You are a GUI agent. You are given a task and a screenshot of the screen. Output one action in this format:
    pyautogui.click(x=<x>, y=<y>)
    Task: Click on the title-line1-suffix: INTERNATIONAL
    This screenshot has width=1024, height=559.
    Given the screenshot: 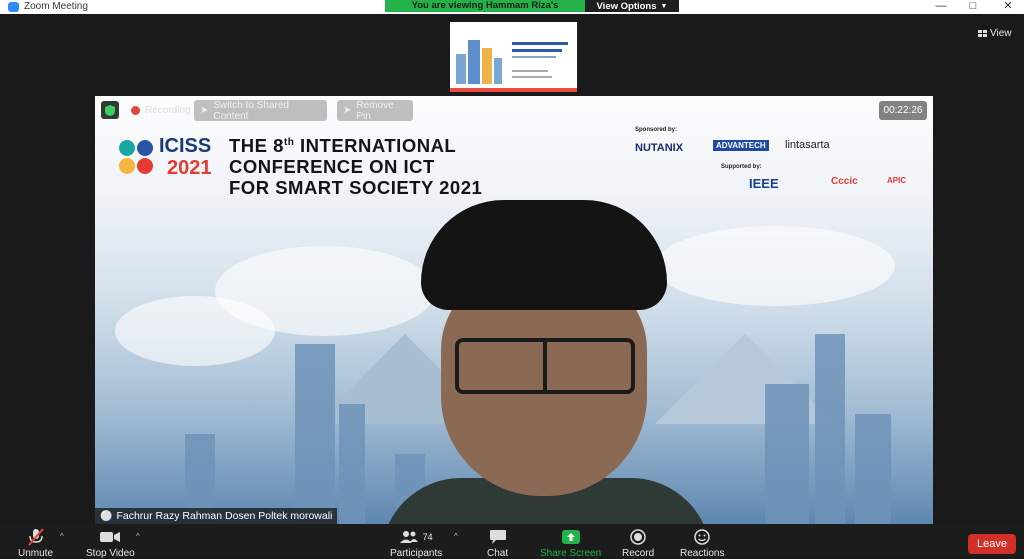 What is the action you would take?
    pyautogui.click(x=375, y=146)
    